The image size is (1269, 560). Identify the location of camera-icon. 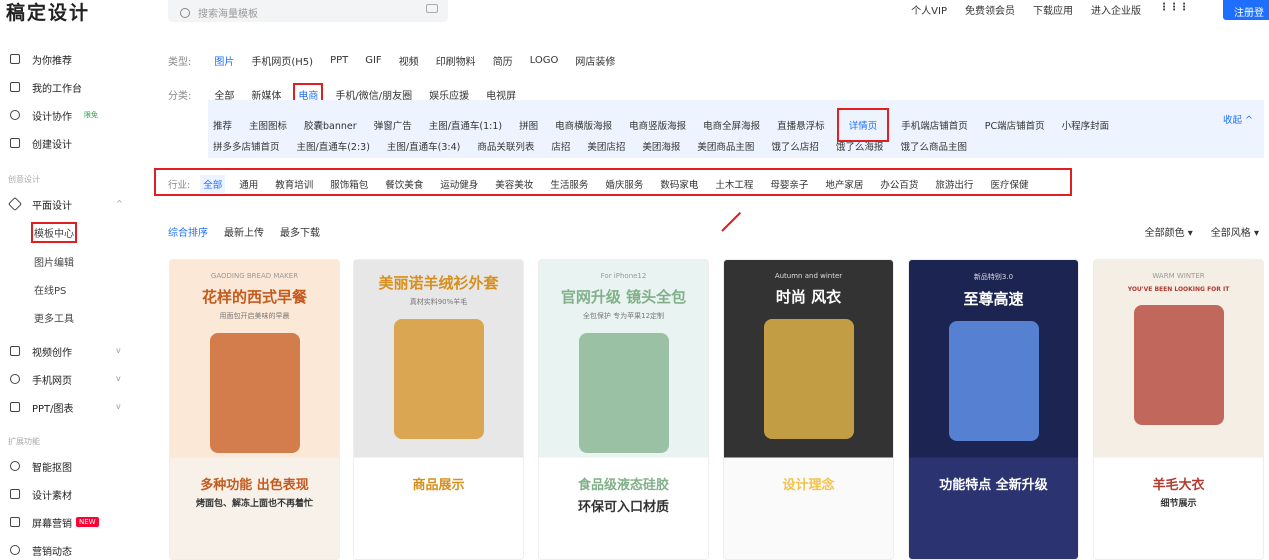
(432, 8).